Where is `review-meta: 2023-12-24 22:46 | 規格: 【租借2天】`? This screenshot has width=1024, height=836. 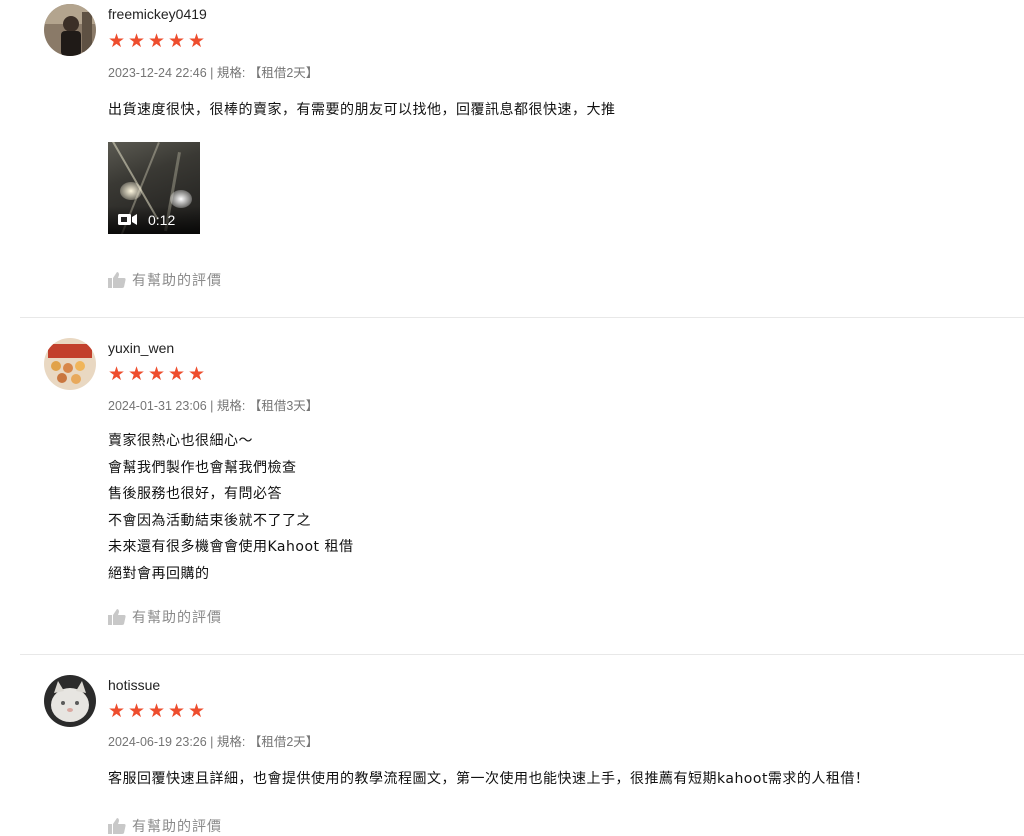
review-meta: 2023-12-24 22:46 | 規格: 【租借2天】 is located at coordinates (213, 73).